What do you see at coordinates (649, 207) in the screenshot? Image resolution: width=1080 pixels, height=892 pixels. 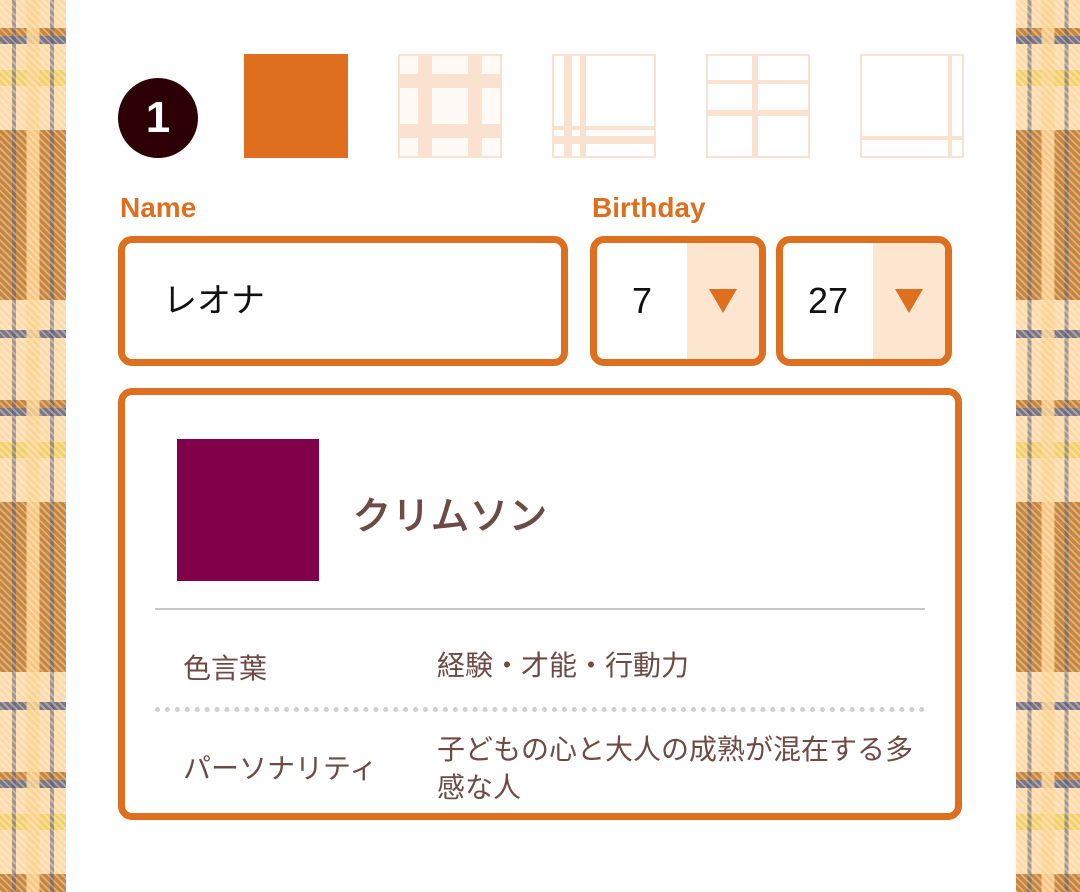 I see `birthday-label: Birthday` at bounding box center [649, 207].